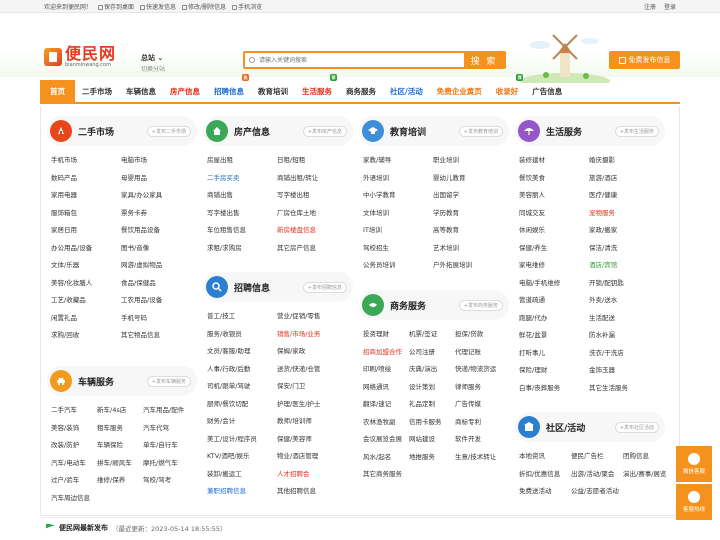 Image resolution: width=720 pixels, height=540 pixels. What do you see at coordinates (312, 231) in the screenshot?
I see `category-link: 新房楼盘信息` at bounding box center [312, 231].